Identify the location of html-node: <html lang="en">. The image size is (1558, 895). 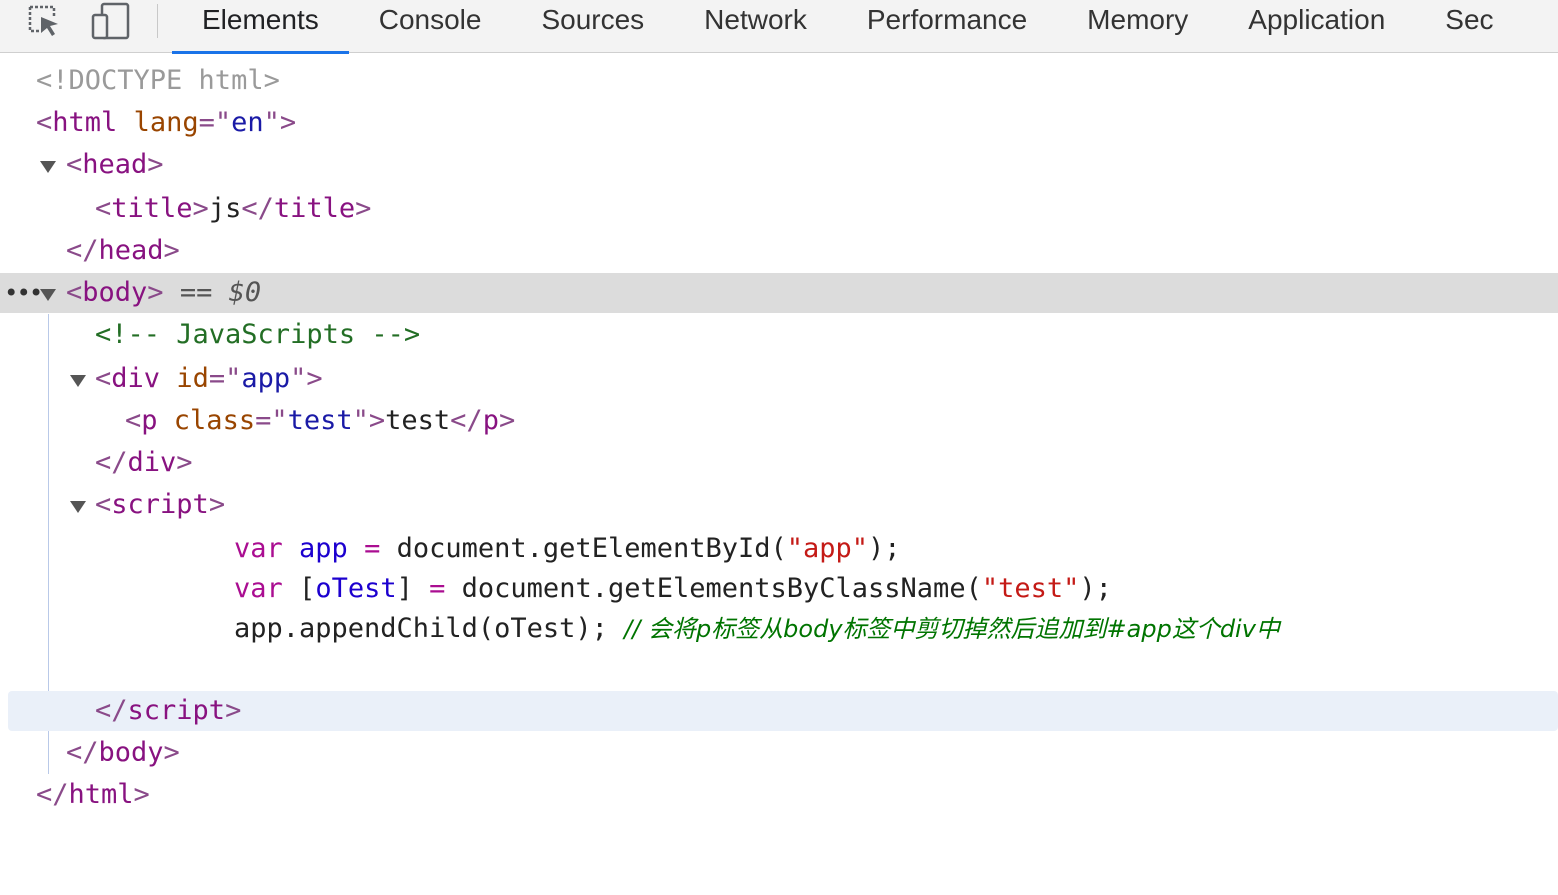
(779, 123).